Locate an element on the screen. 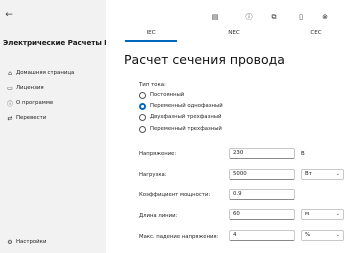 Image resolution: width=362 pixels, height=253 pixels. nav-item-label: Лицензия is located at coordinates (30, 88).